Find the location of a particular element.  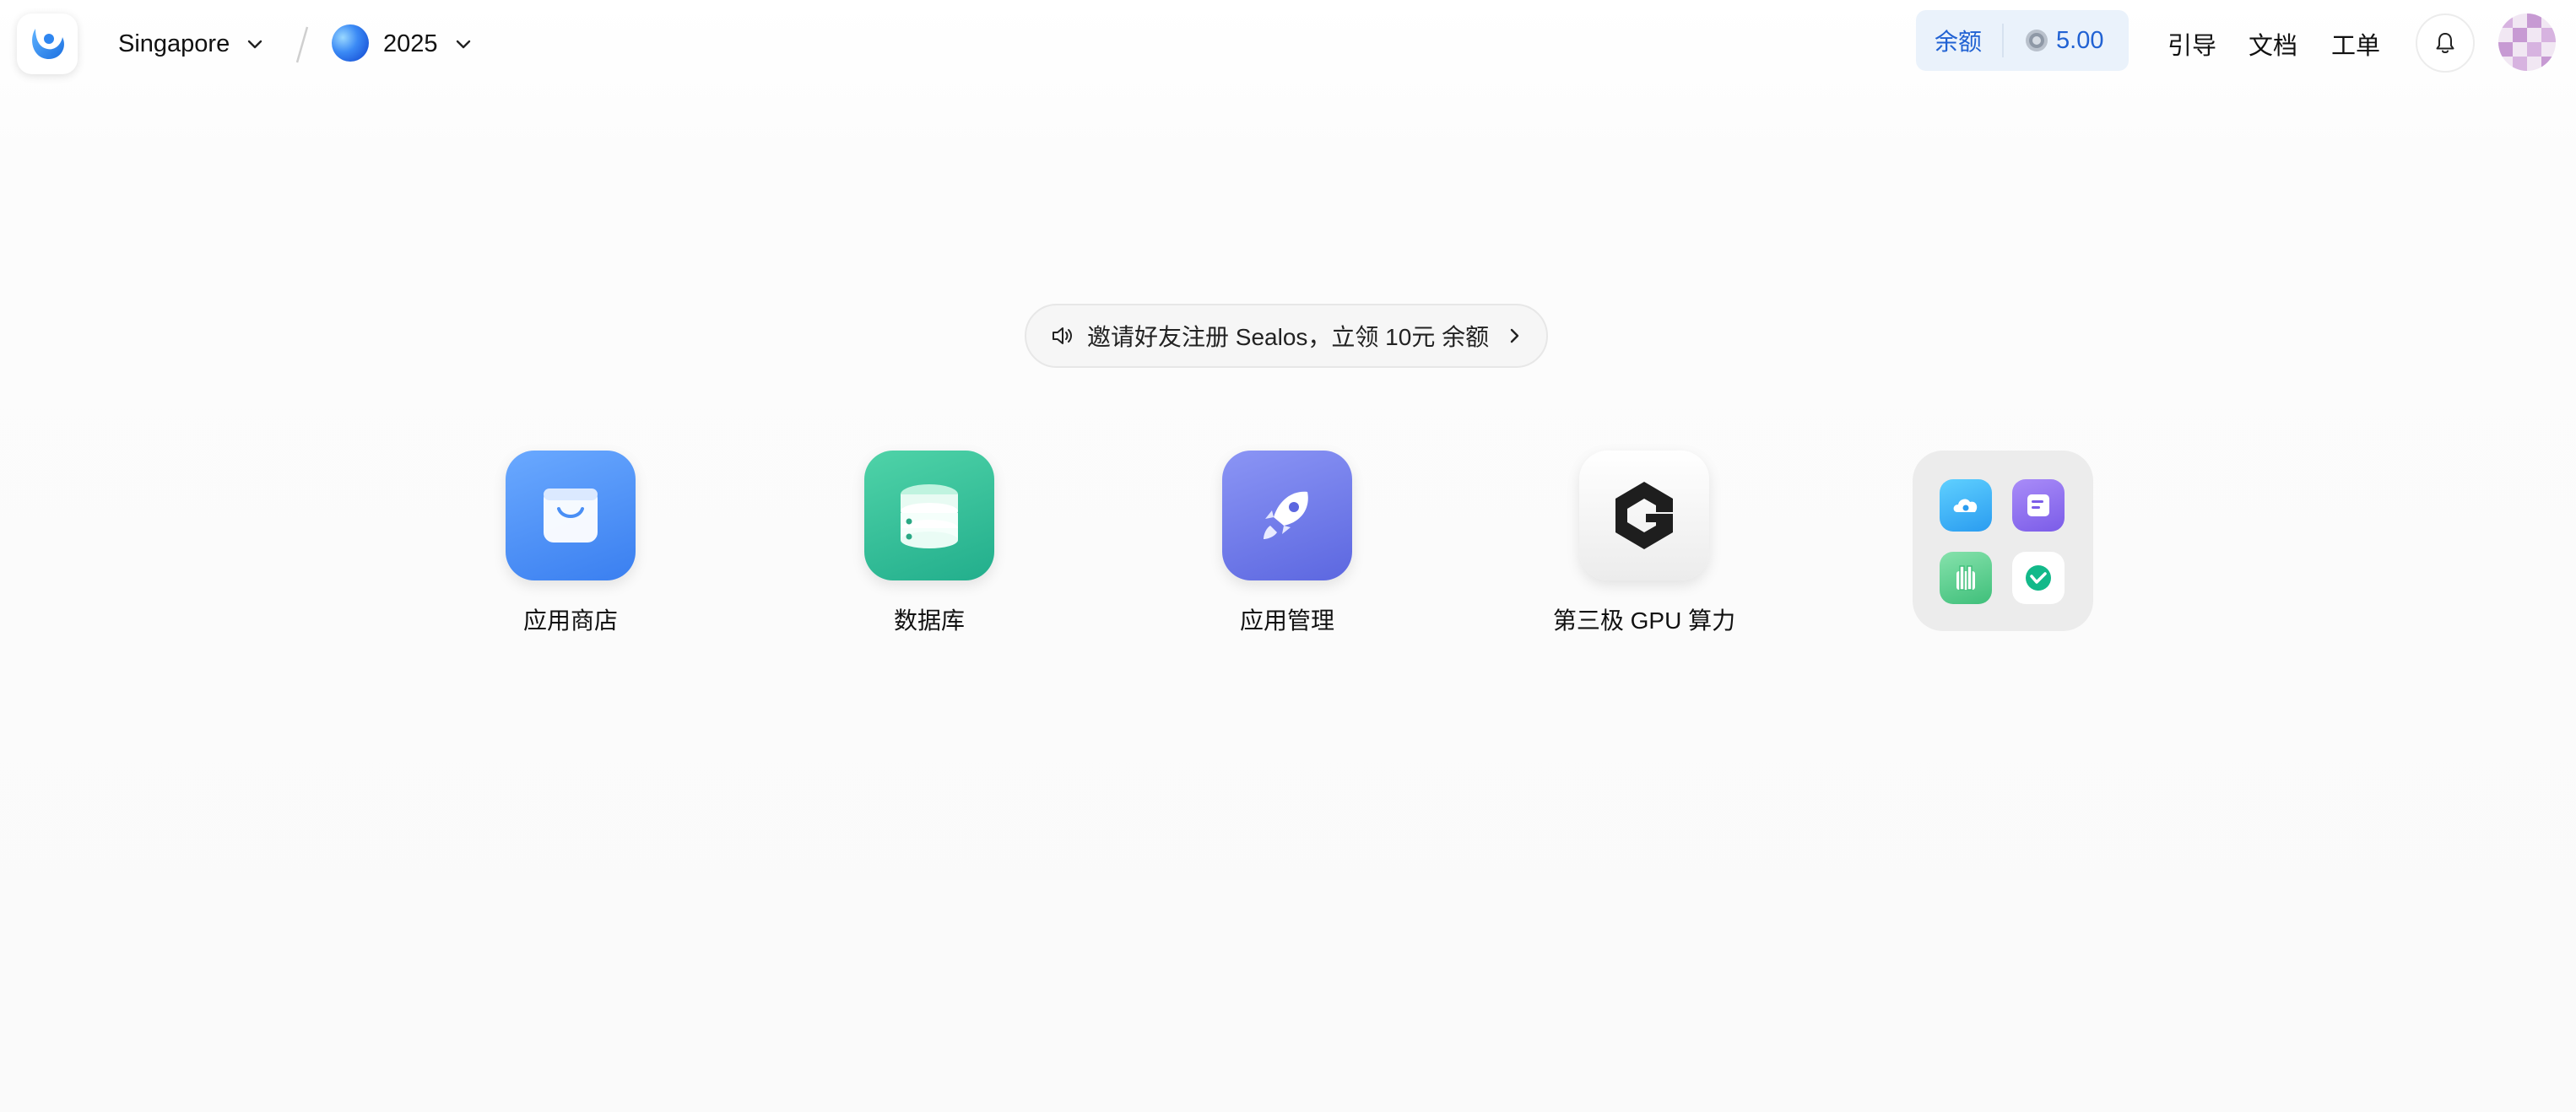

nav-guide-link: 引导 is located at coordinates (2191, 43).